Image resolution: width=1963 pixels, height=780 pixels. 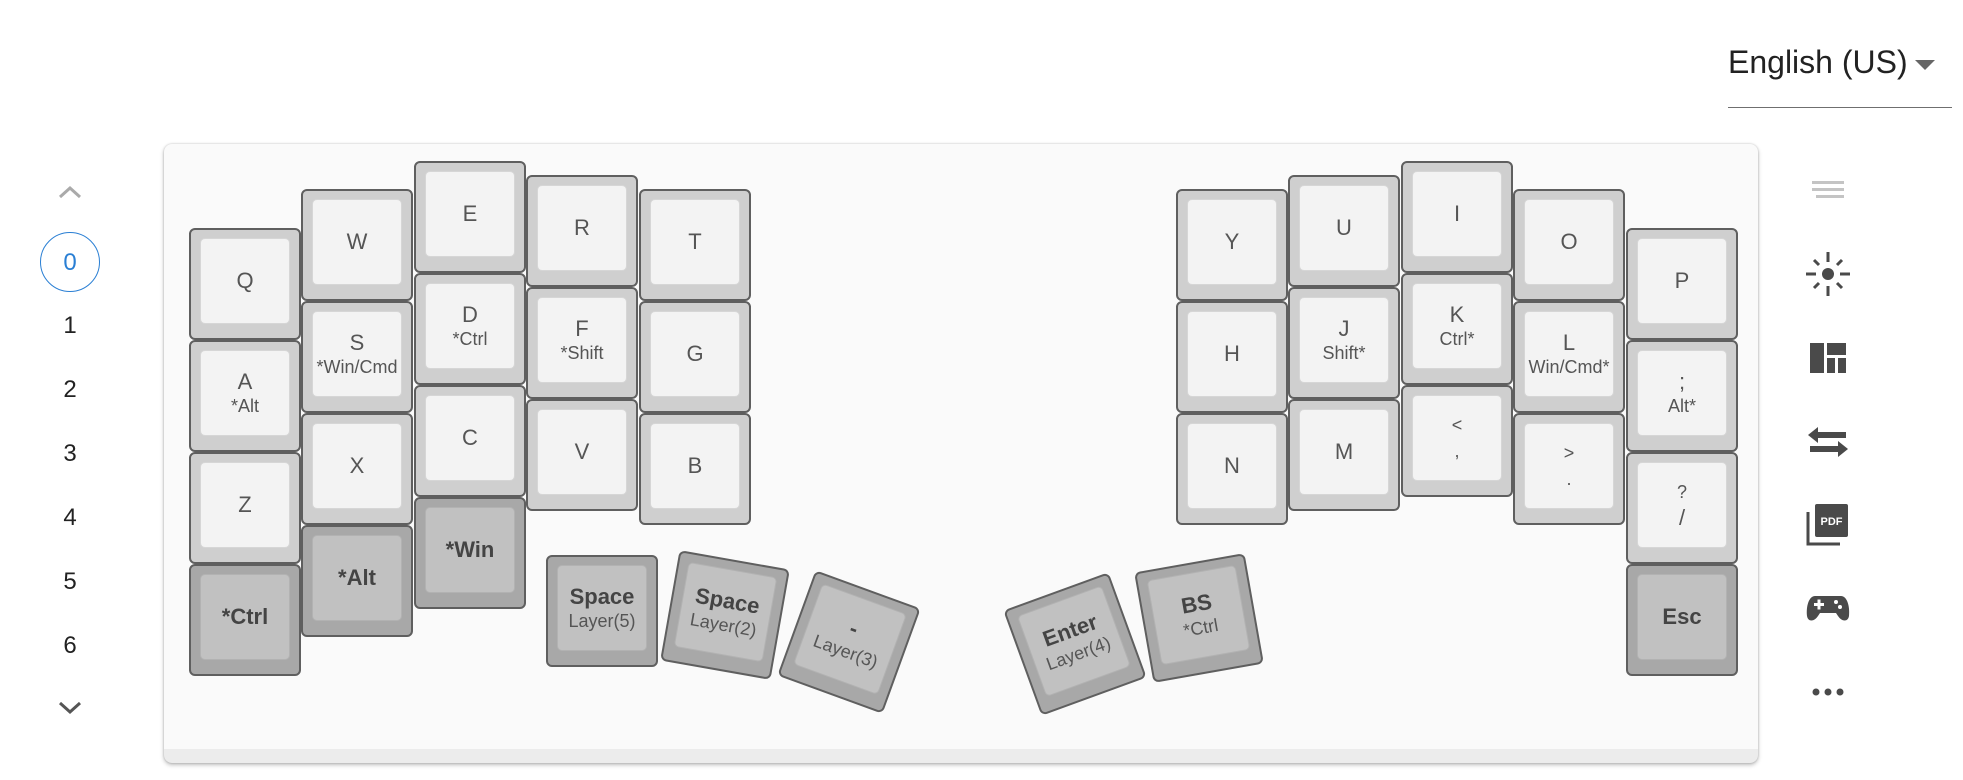 I want to click on swap-icon, so click(x=1828, y=442).